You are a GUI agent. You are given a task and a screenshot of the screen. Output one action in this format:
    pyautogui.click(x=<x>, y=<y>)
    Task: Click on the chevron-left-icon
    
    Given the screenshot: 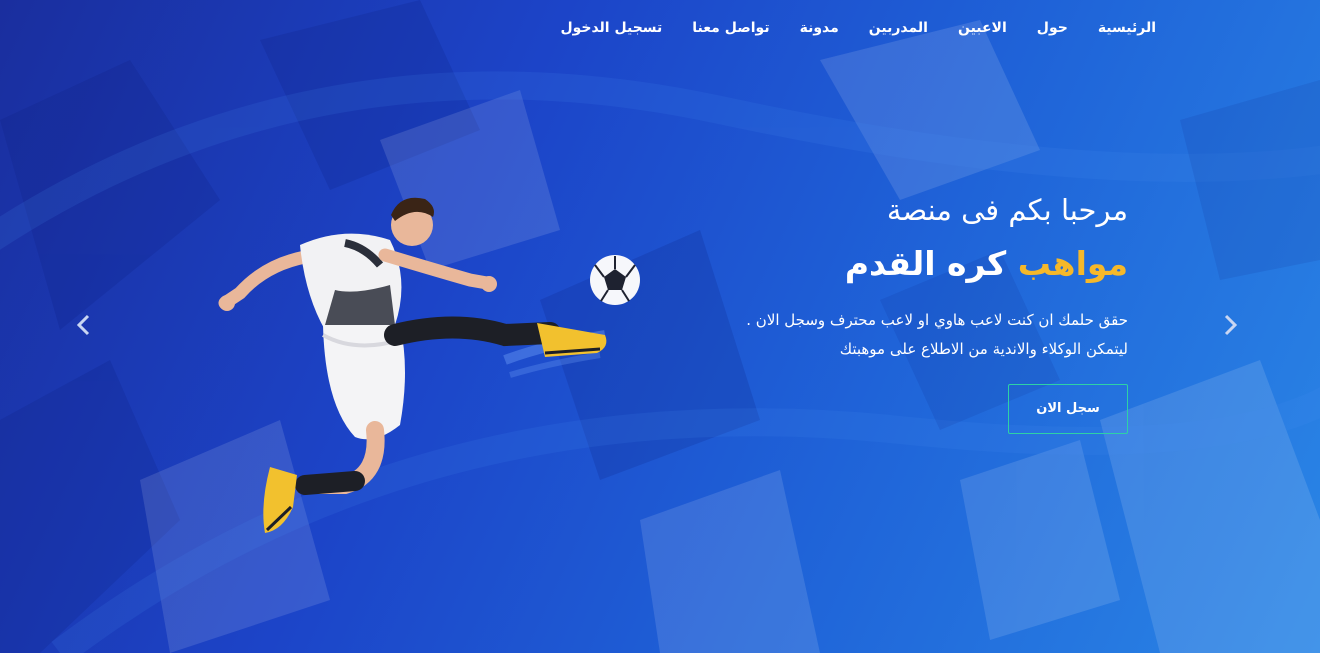 What is the action you would take?
    pyautogui.click(x=83, y=325)
    